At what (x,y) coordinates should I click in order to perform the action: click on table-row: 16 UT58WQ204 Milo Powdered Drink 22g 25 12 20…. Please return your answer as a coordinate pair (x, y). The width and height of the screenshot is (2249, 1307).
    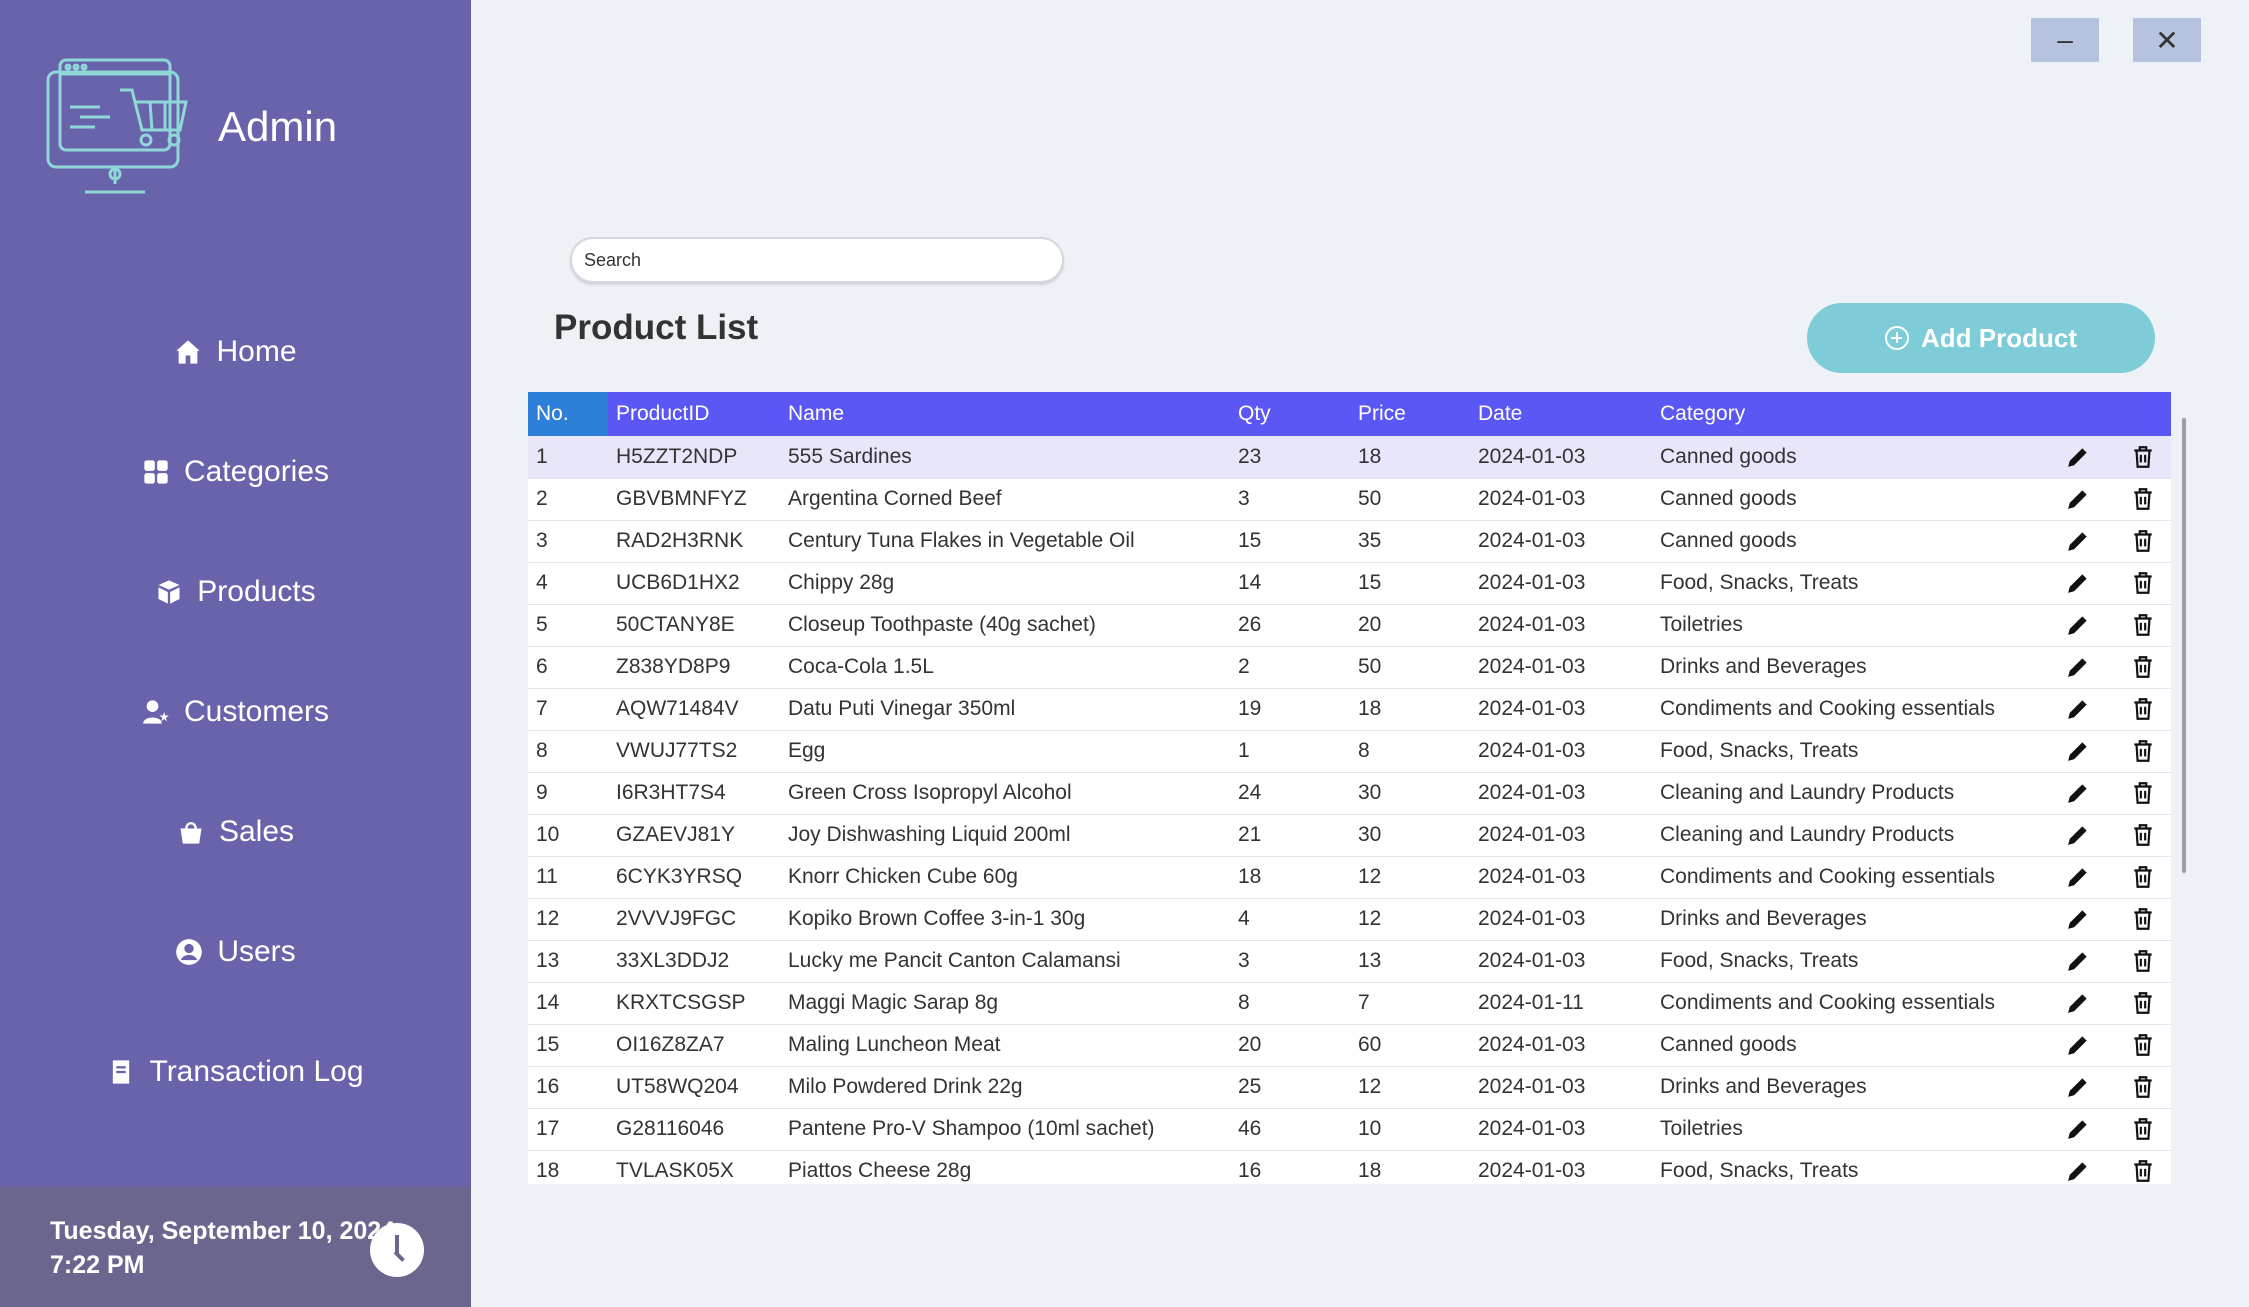
    Looking at the image, I should click on (1349, 1087).